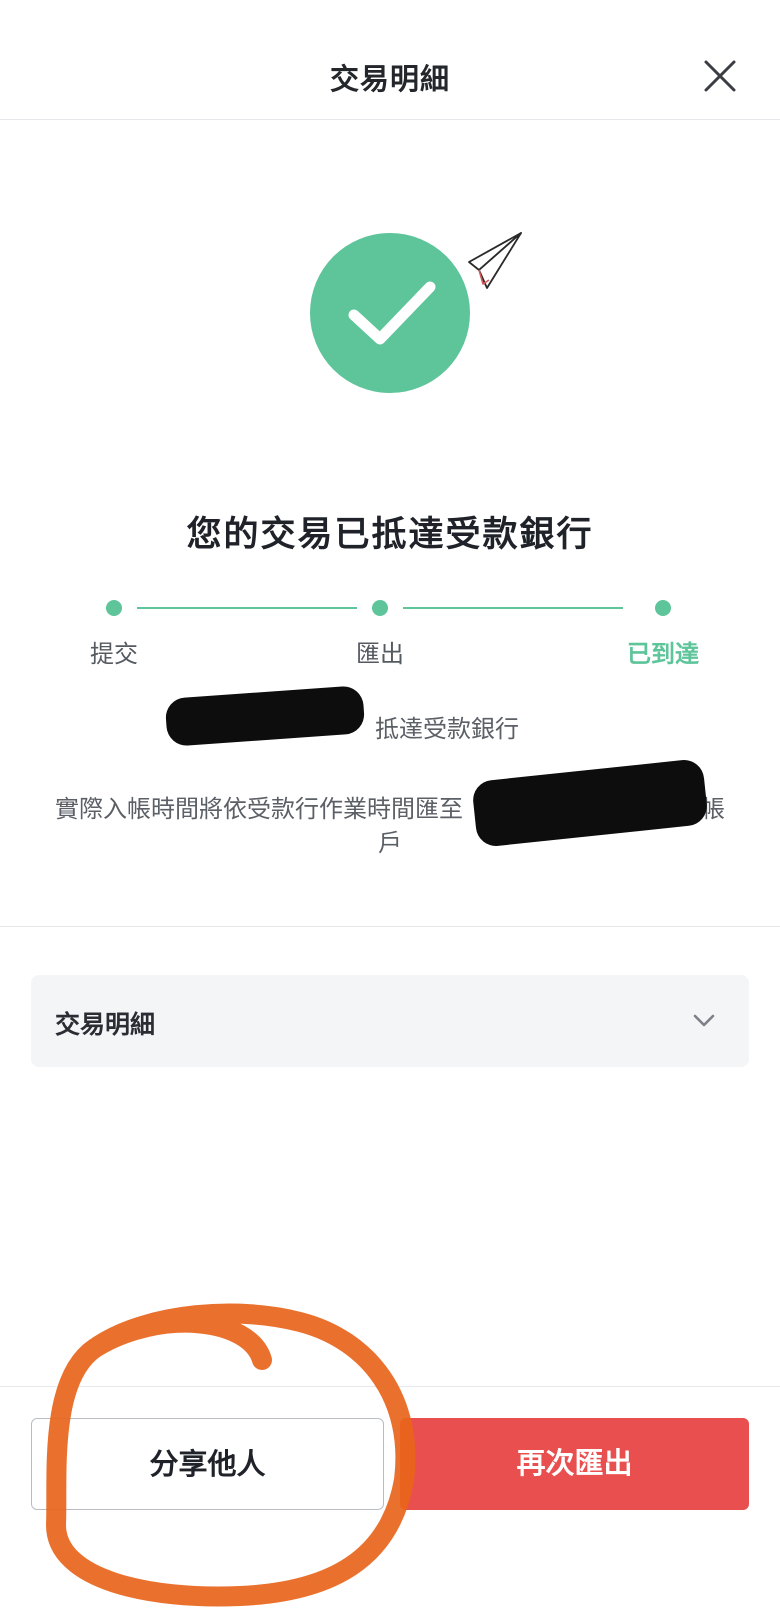 The height and width of the screenshot is (1610, 780). Describe the element at coordinates (390, 1021) in the screenshot. I see `transaction-details-toggle: 交易明細` at that location.